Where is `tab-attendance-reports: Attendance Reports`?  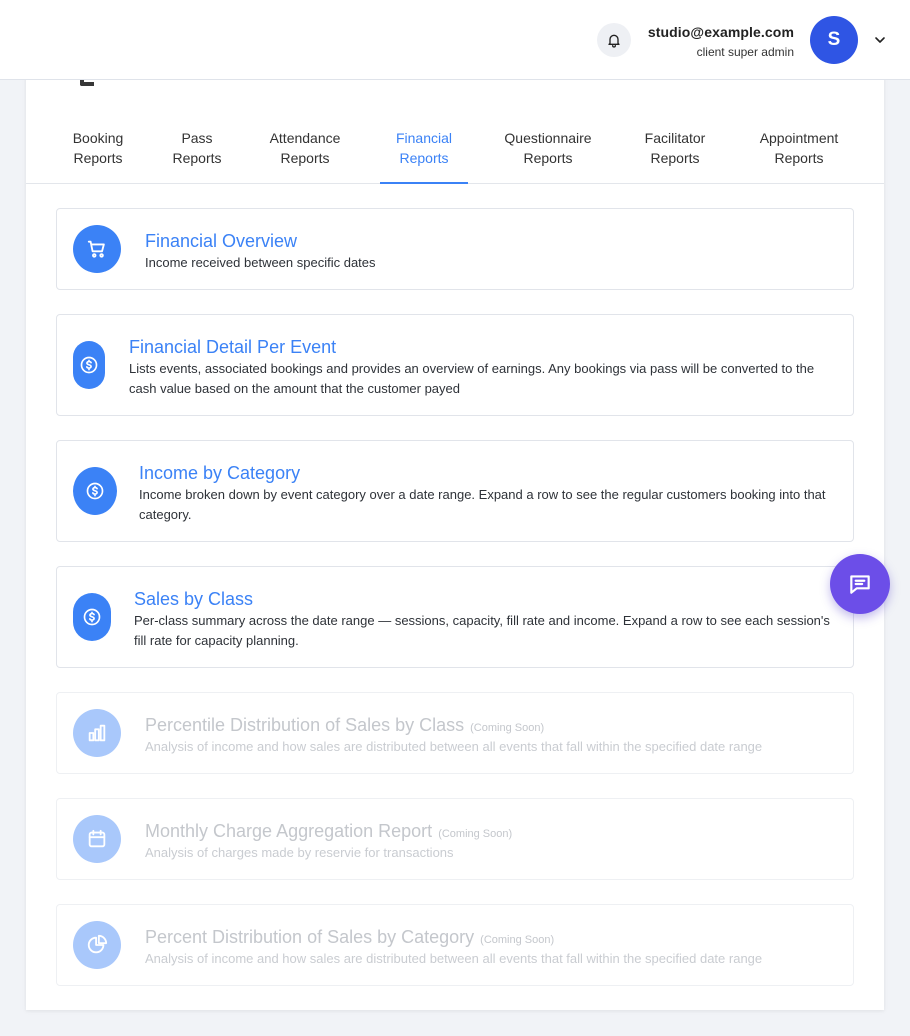
tab-attendance-reports: Attendance Reports is located at coordinates (305, 156).